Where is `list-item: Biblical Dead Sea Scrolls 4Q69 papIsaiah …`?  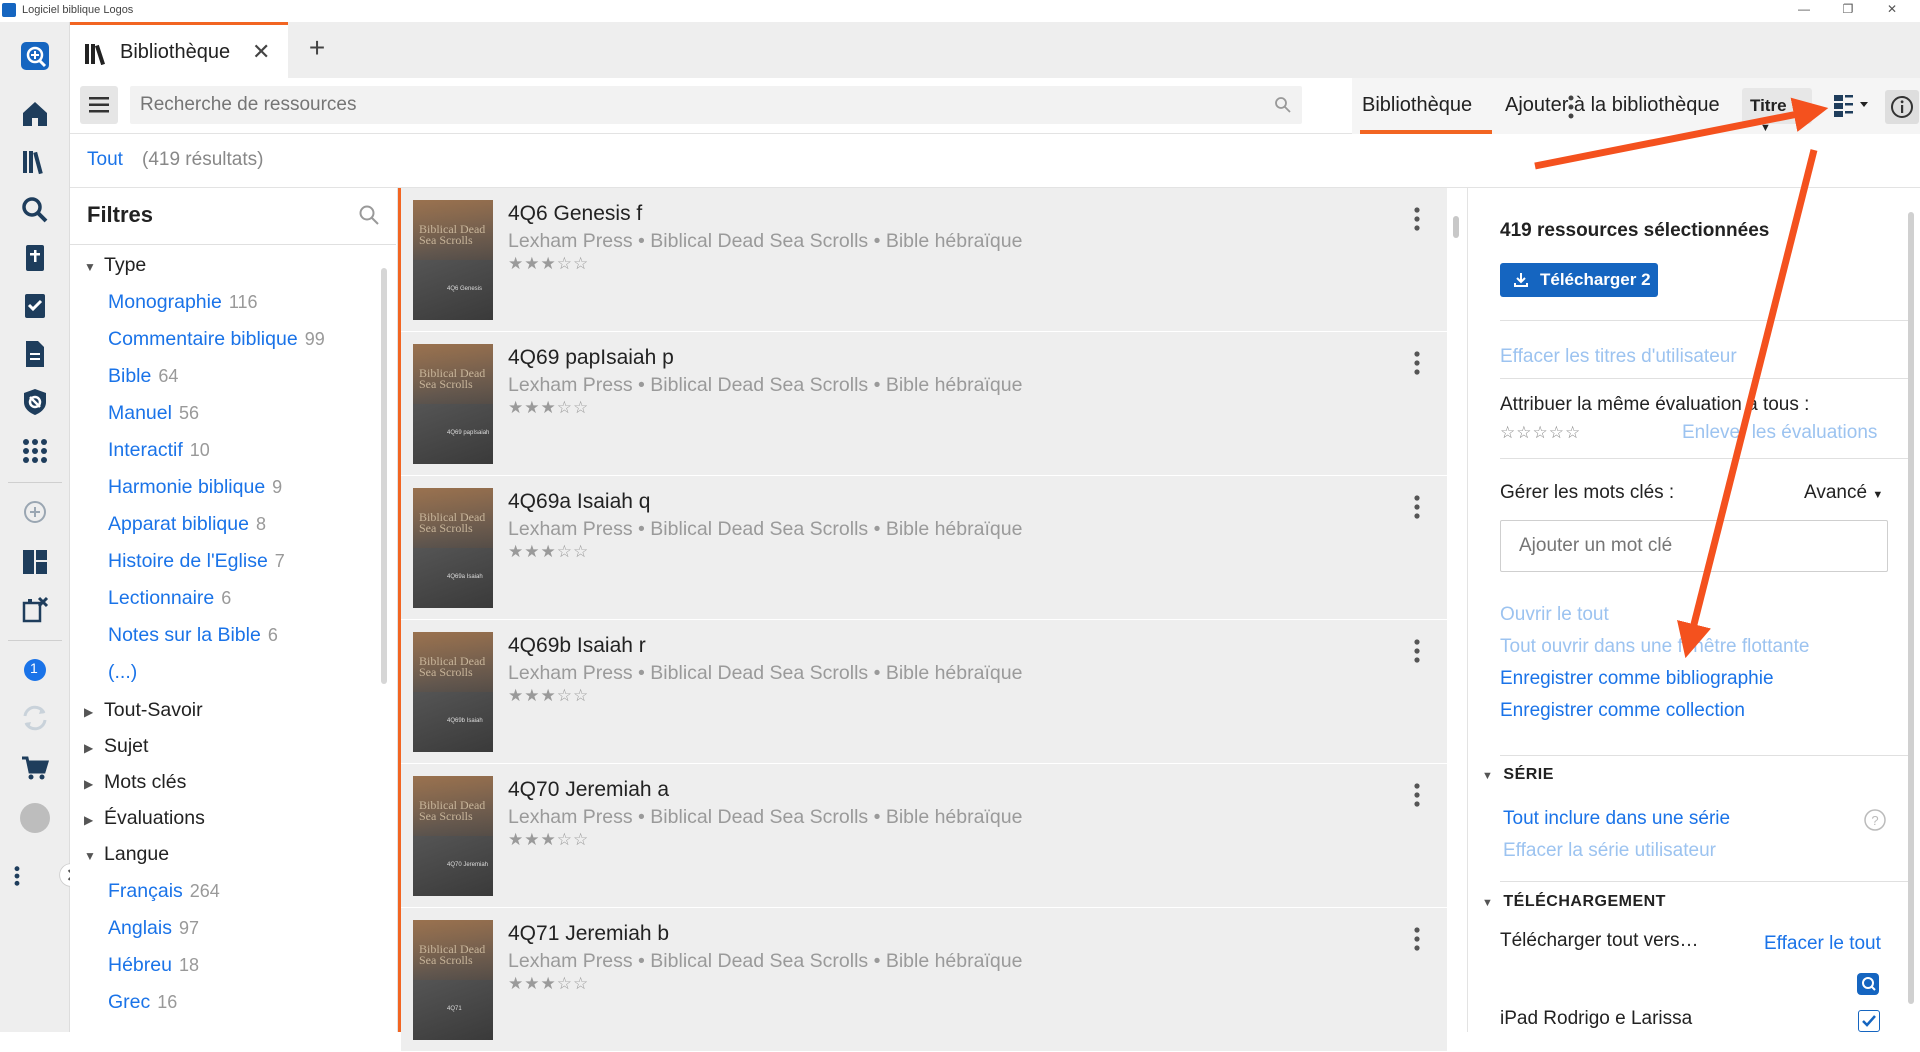
list-item: Biblical Dead Sea Scrolls 4Q69 papIsaiah … is located at coordinates (924, 404).